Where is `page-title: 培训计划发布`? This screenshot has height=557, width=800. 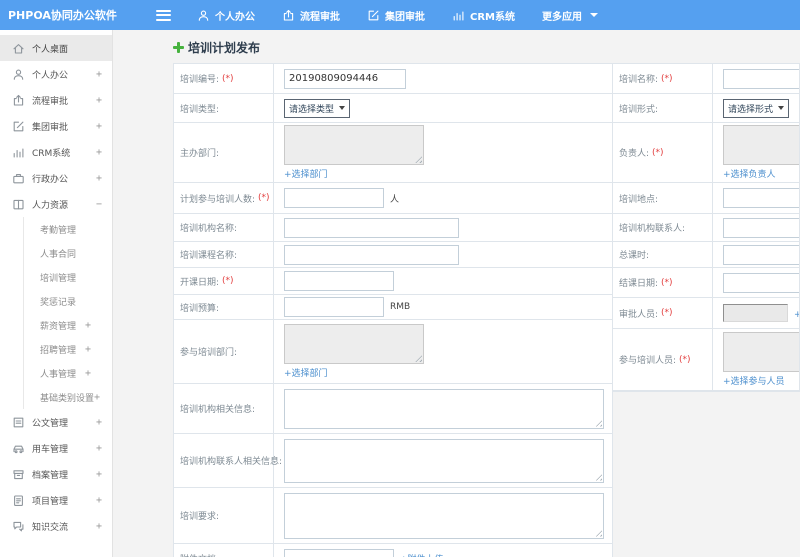
page-title: 培训计划发布 is located at coordinates (486, 47).